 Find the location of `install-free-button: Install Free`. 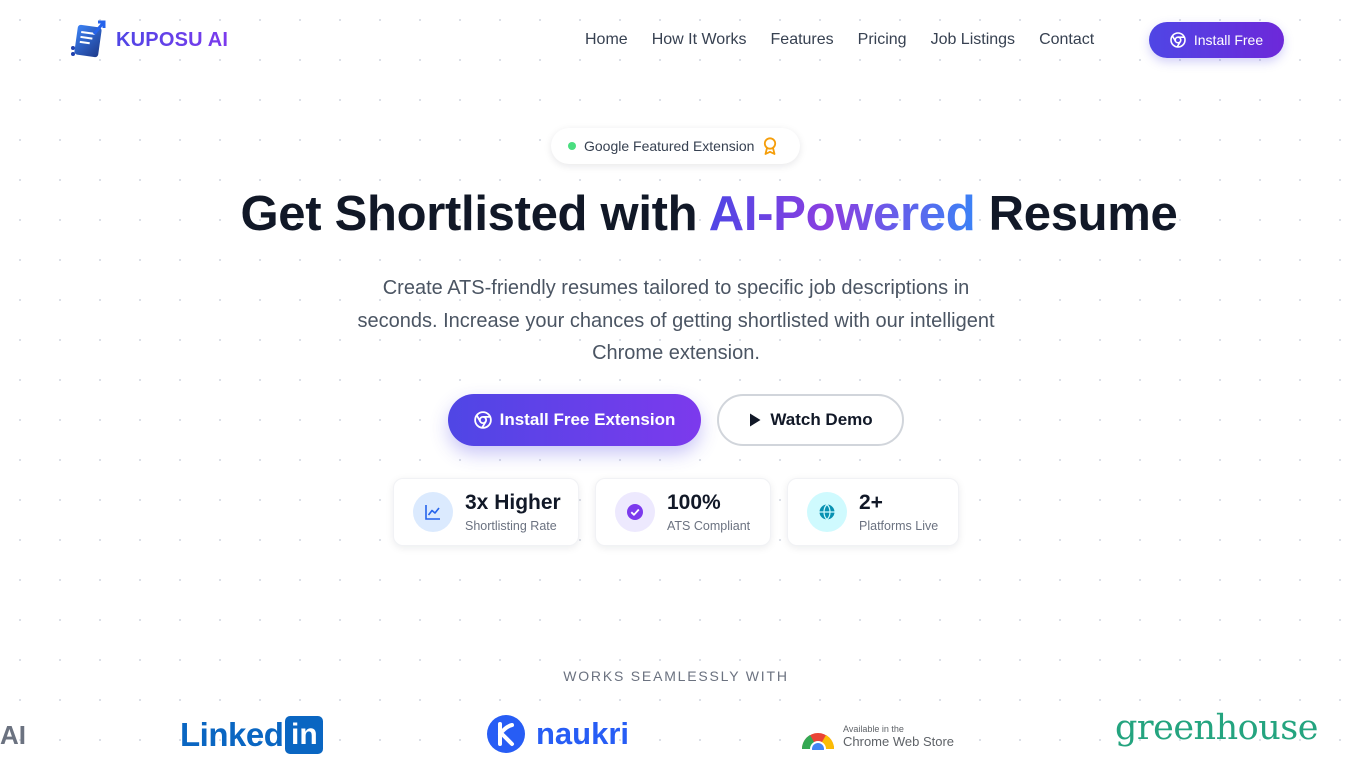

install-free-button: Install Free is located at coordinates (1216, 40).